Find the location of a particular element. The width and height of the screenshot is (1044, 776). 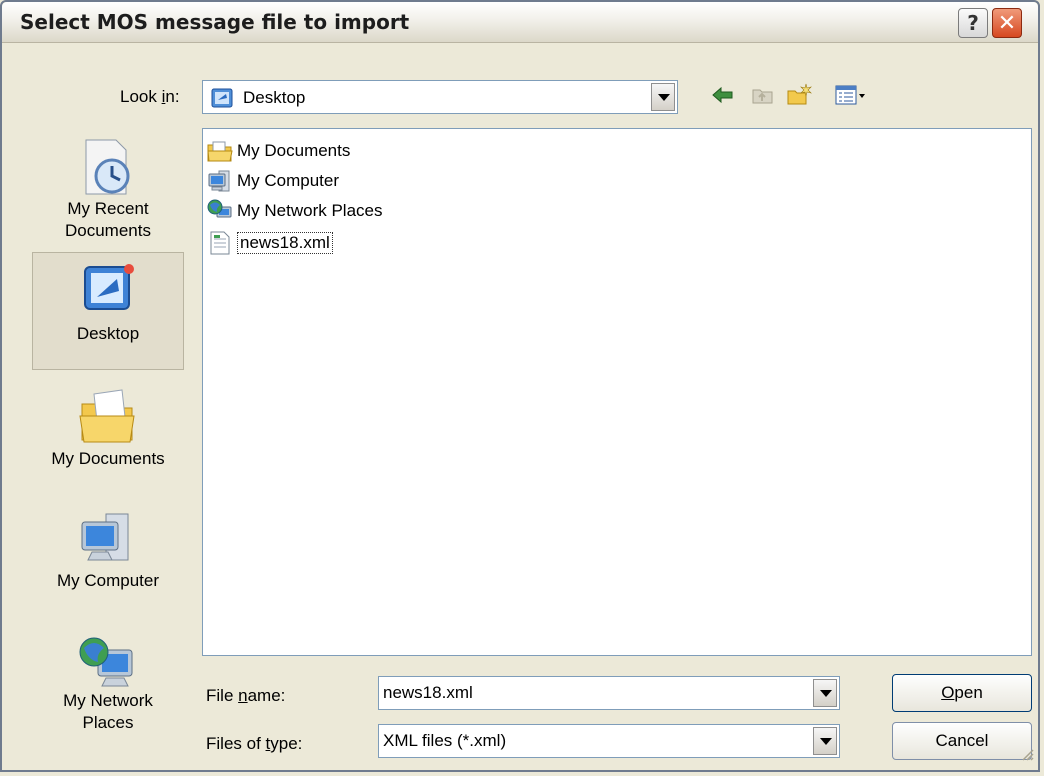

filename-dropdown-arrow is located at coordinates (825, 693).